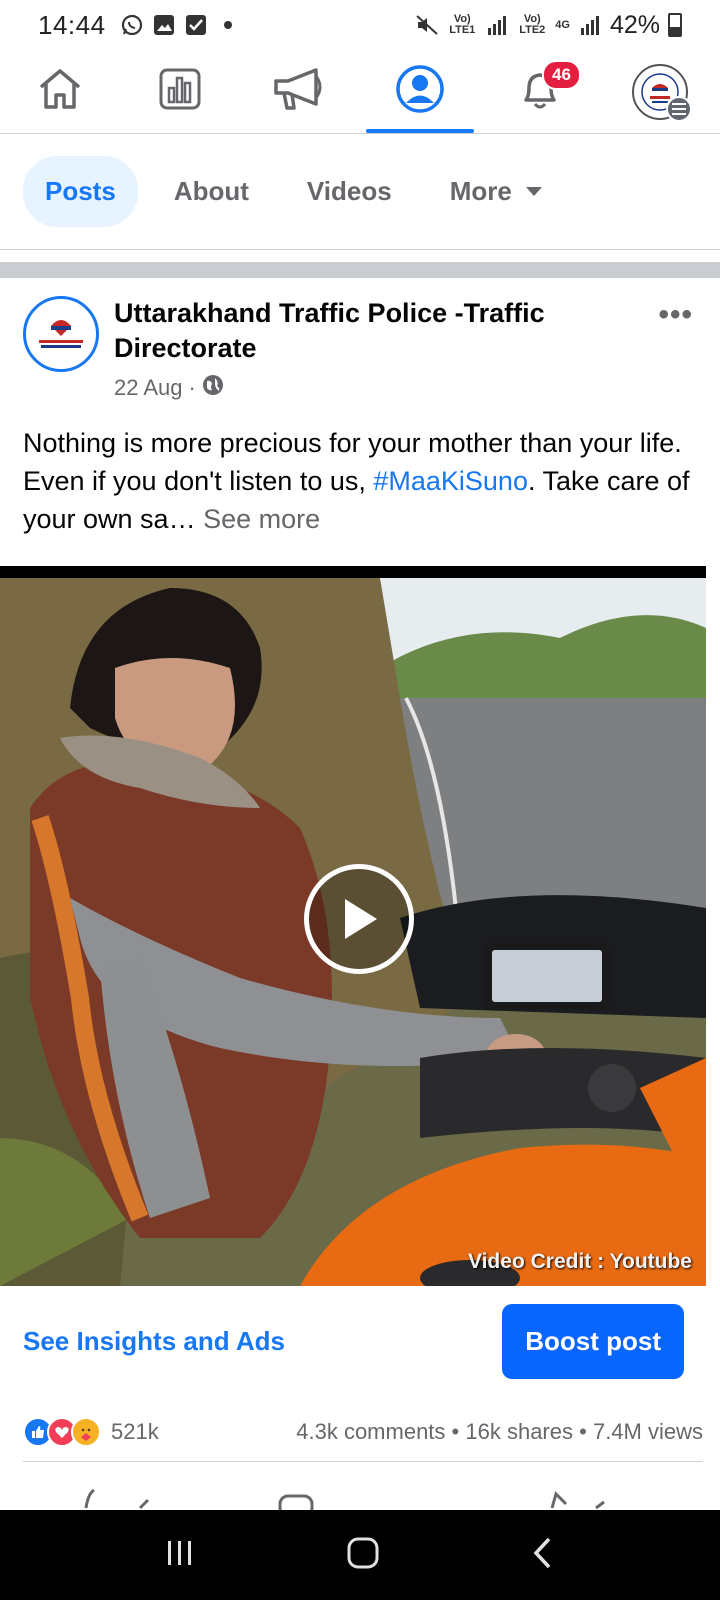 The height and width of the screenshot is (1600, 720). What do you see at coordinates (61, 334) in the screenshot?
I see `page-avatar` at bounding box center [61, 334].